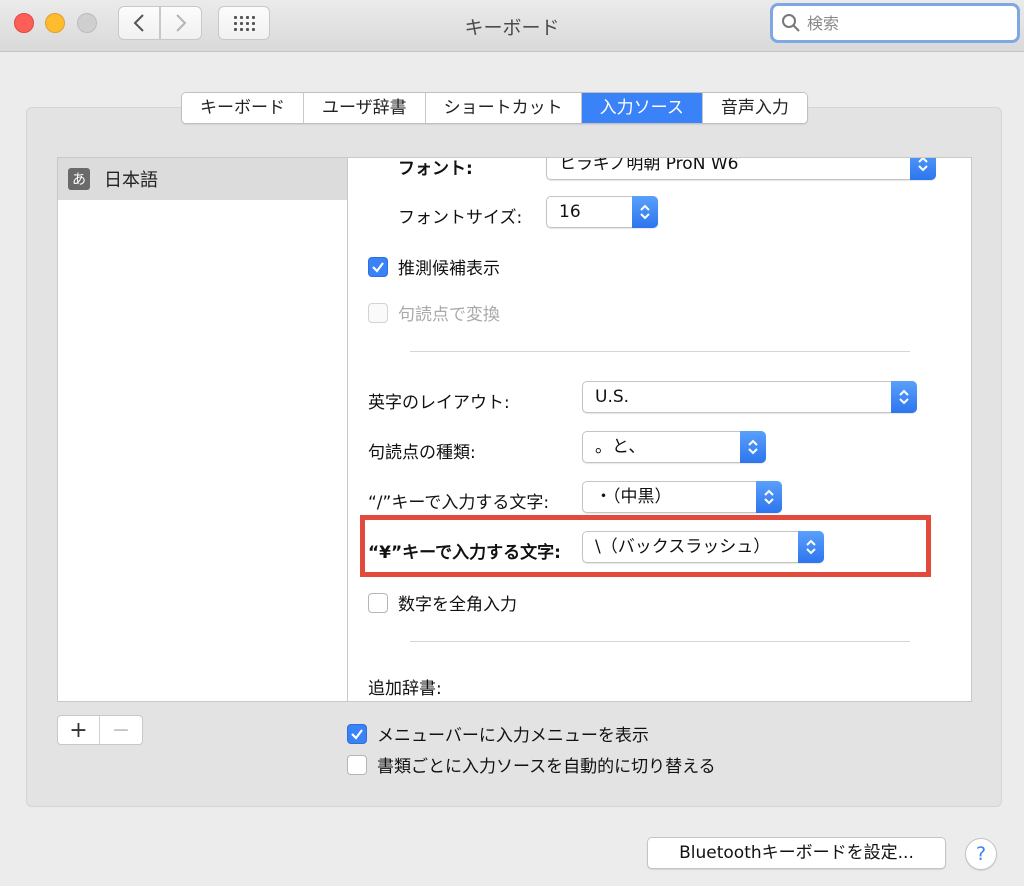 The width and height of the screenshot is (1024, 886). I want to click on source-label: 日本語, so click(131, 180).